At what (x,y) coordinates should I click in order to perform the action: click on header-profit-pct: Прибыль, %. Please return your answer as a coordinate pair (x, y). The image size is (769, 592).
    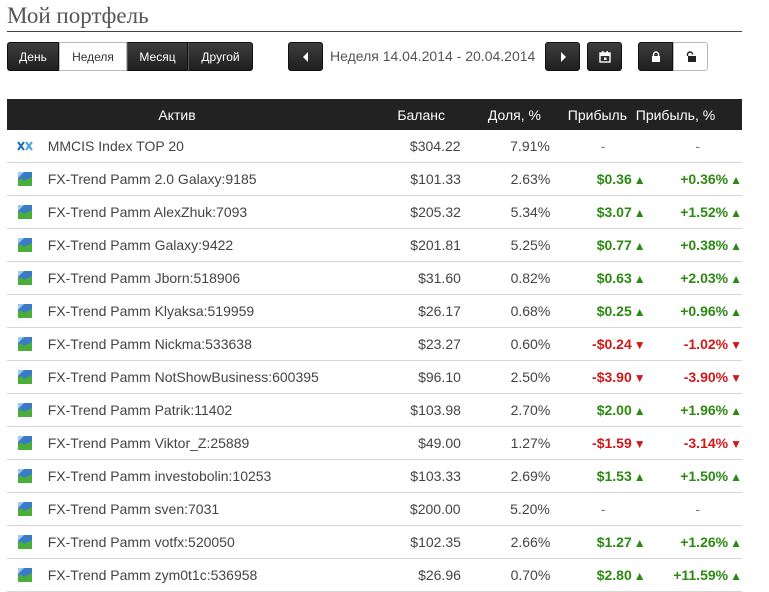
    Looking at the image, I should click on (675, 115).